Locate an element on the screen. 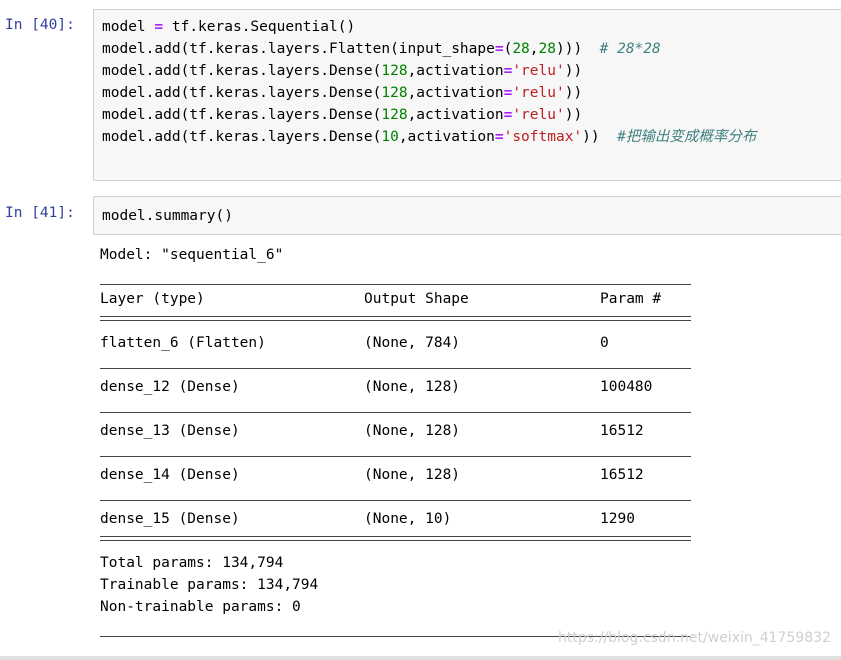 This screenshot has height=660, width=841. output-shape-cell: (None, 784) is located at coordinates (412, 343).